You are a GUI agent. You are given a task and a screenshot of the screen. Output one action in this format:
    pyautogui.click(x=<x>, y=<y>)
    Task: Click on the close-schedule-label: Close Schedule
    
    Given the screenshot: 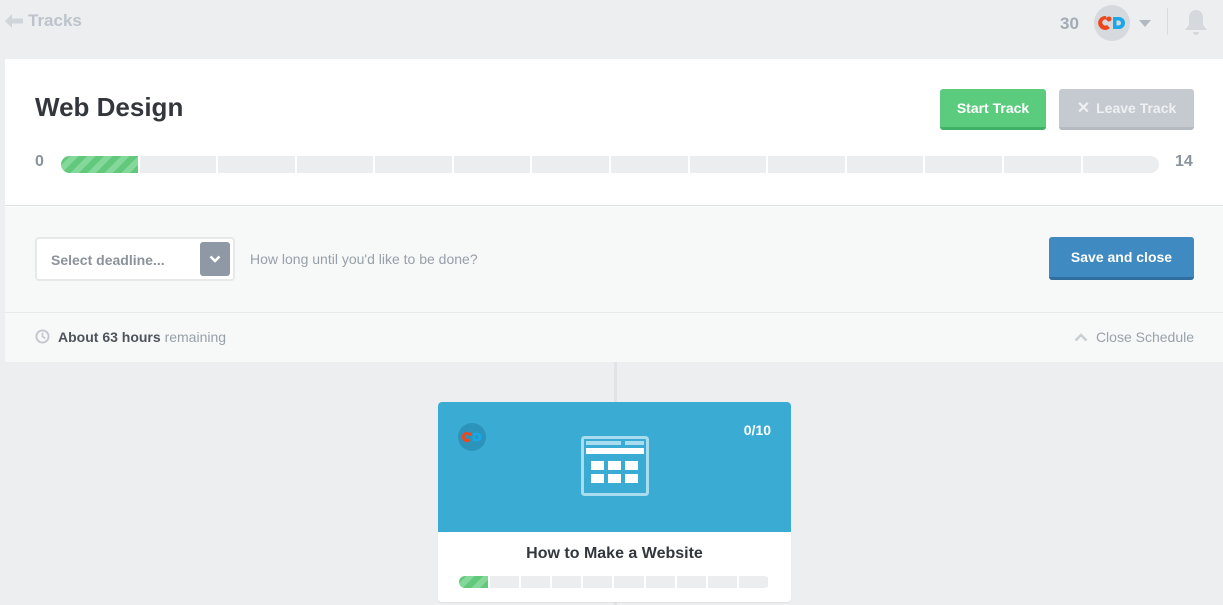 What is the action you would take?
    pyautogui.click(x=1144, y=337)
    